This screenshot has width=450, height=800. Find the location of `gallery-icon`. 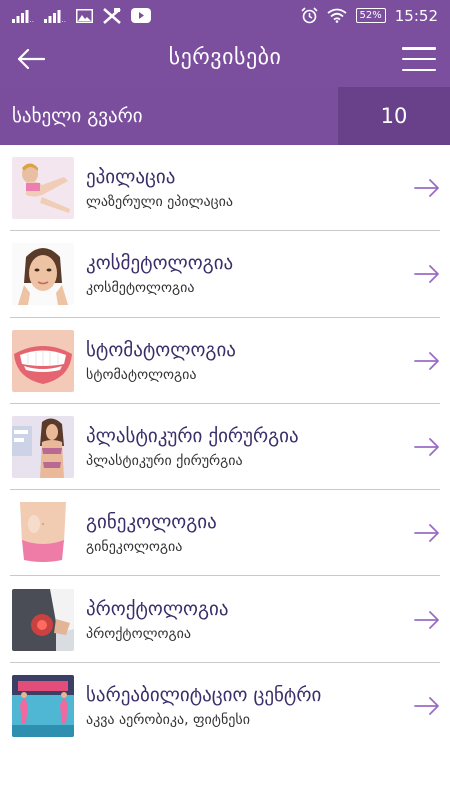

gallery-icon is located at coordinates (84, 15).